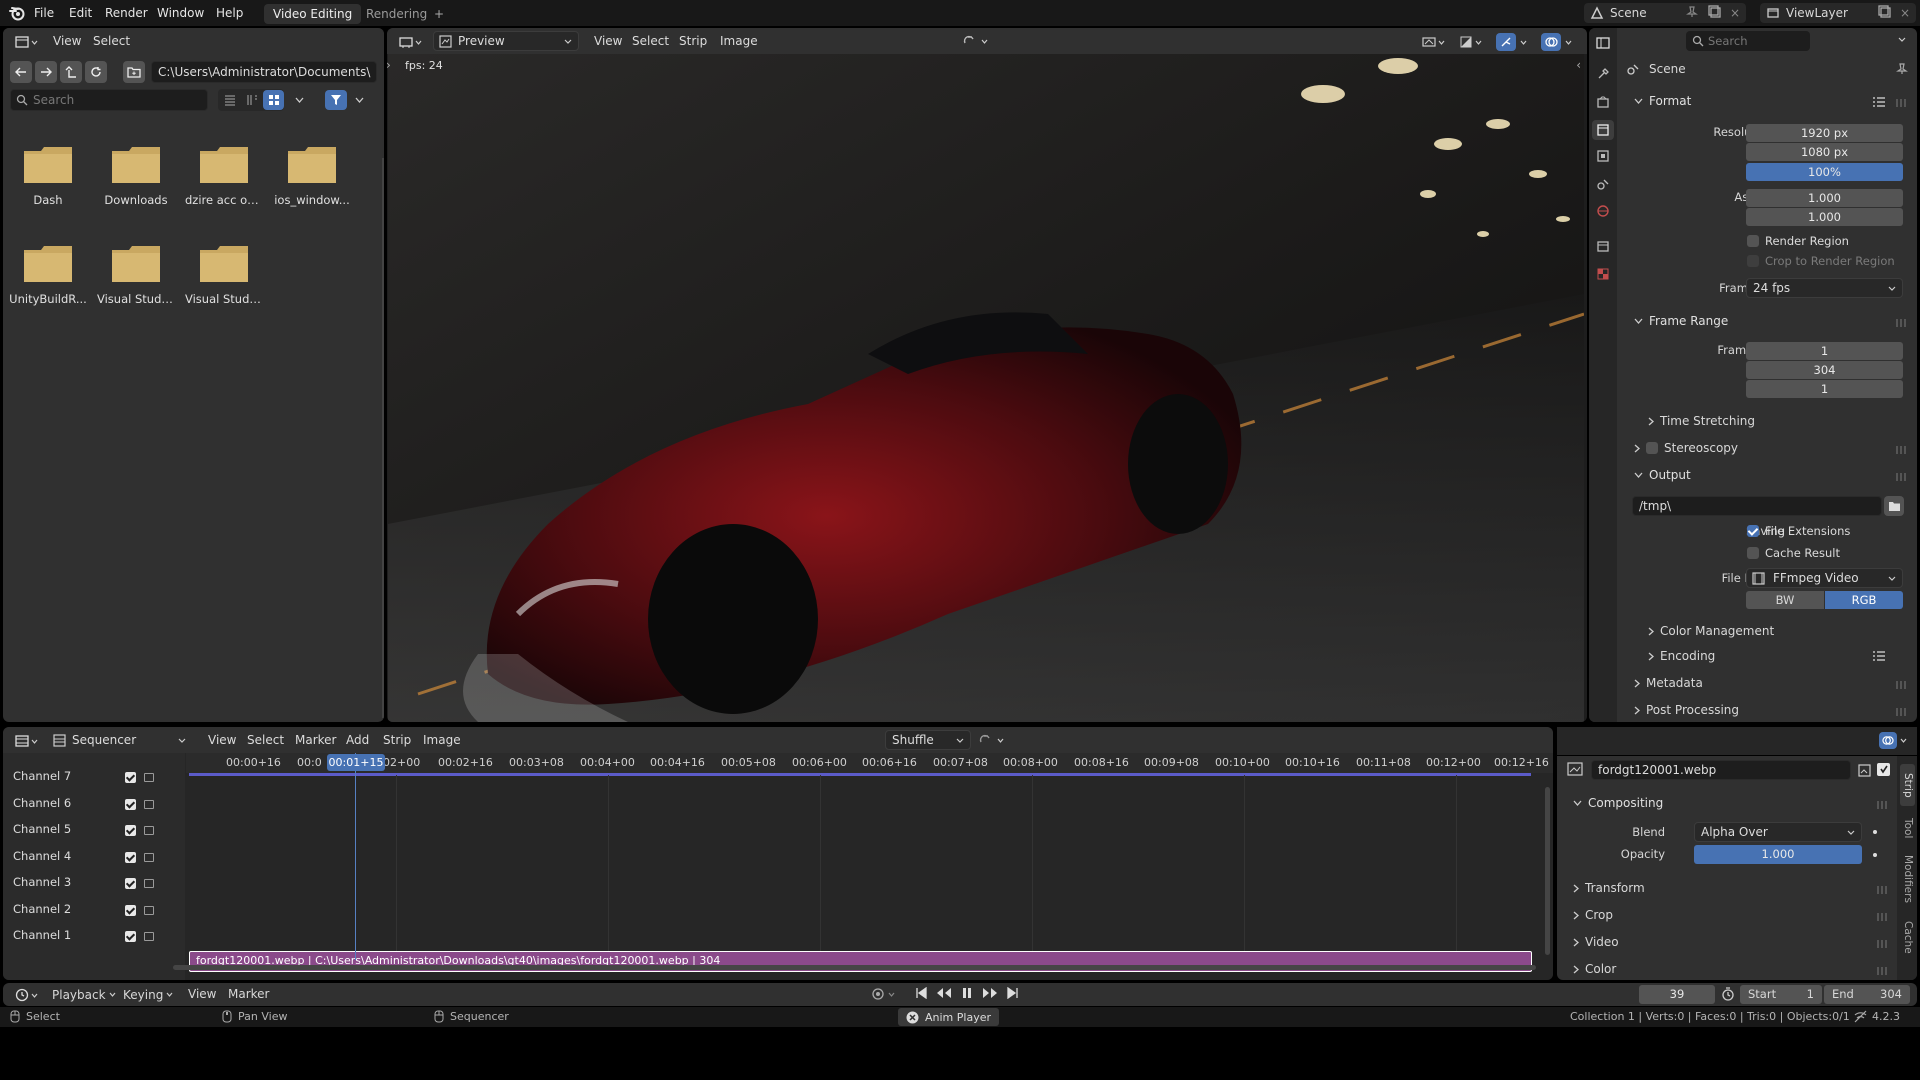  Describe the element at coordinates (1013, 993) in the screenshot. I see `jump-end-icon` at that location.